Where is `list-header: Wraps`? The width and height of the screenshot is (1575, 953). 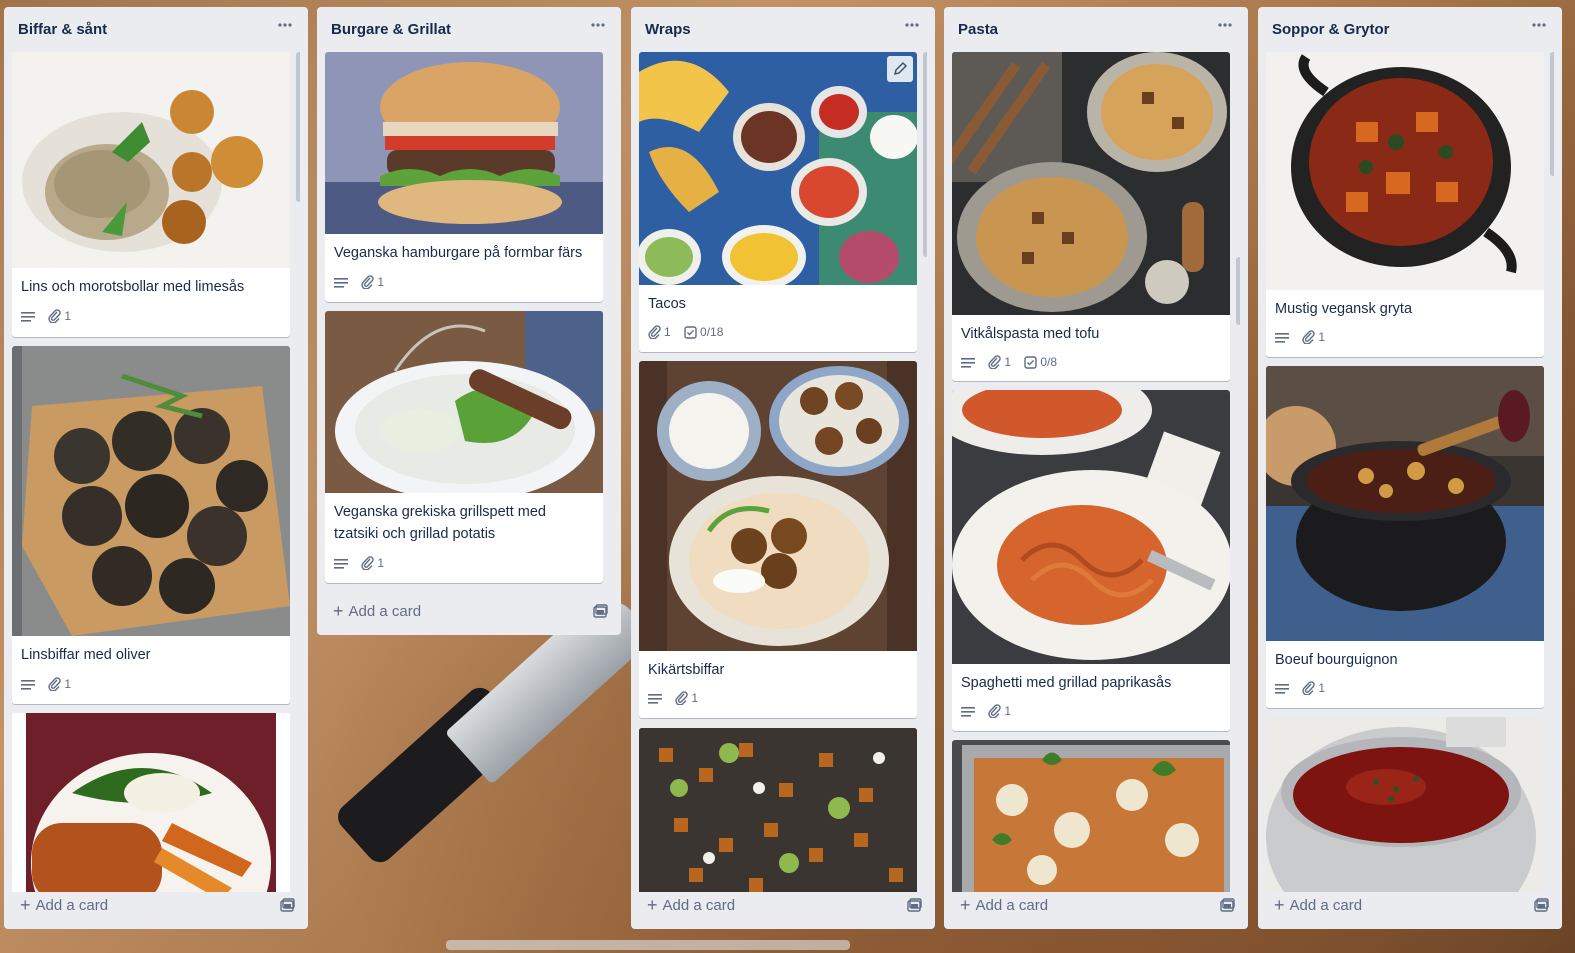 list-header: Wraps is located at coordinates (783, 28).